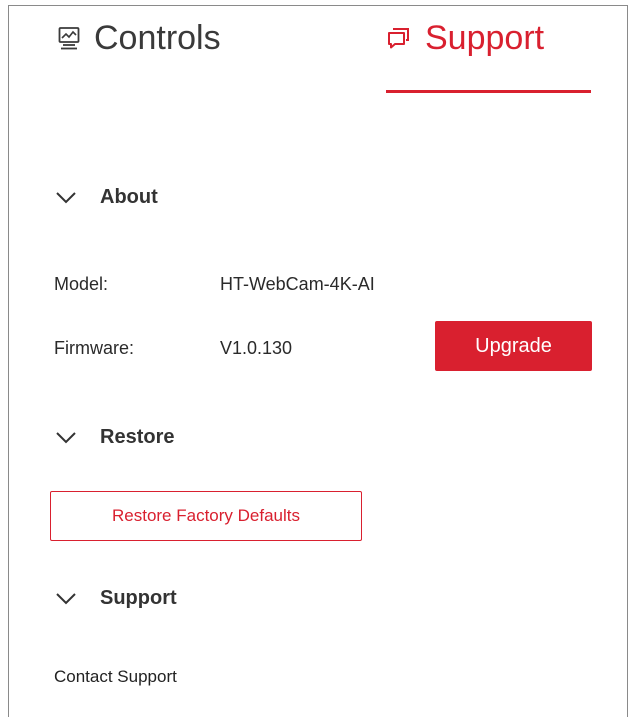  I want to click on tab-support: Support, so click(465, 38).